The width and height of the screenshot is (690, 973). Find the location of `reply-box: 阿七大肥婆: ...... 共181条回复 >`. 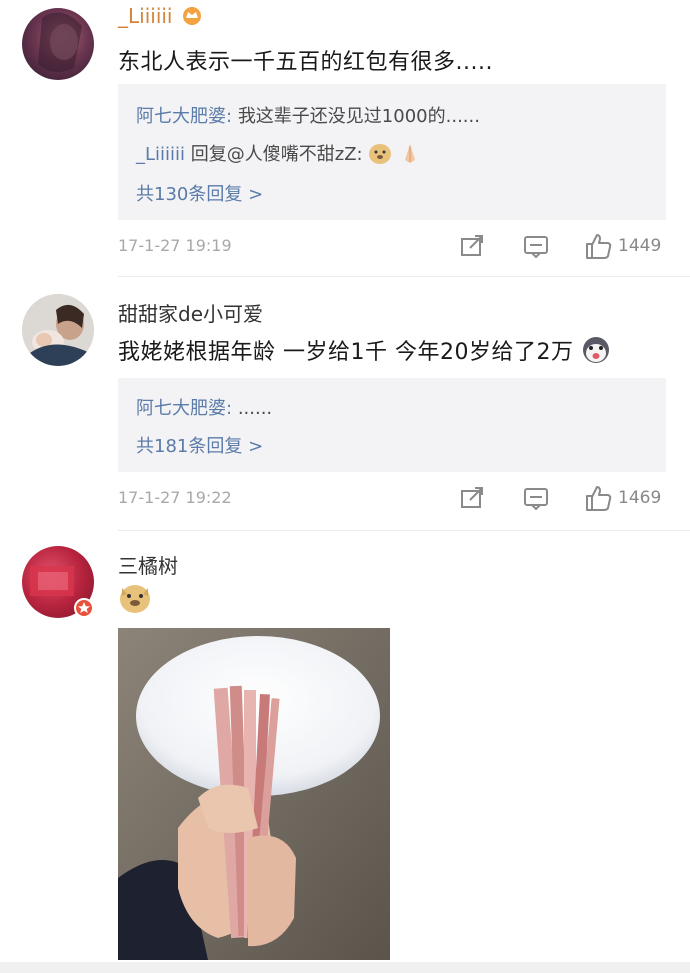

reply-box: 阿七大肥婆: ...... 共181条回复 > is located at coordinates (392, 425).